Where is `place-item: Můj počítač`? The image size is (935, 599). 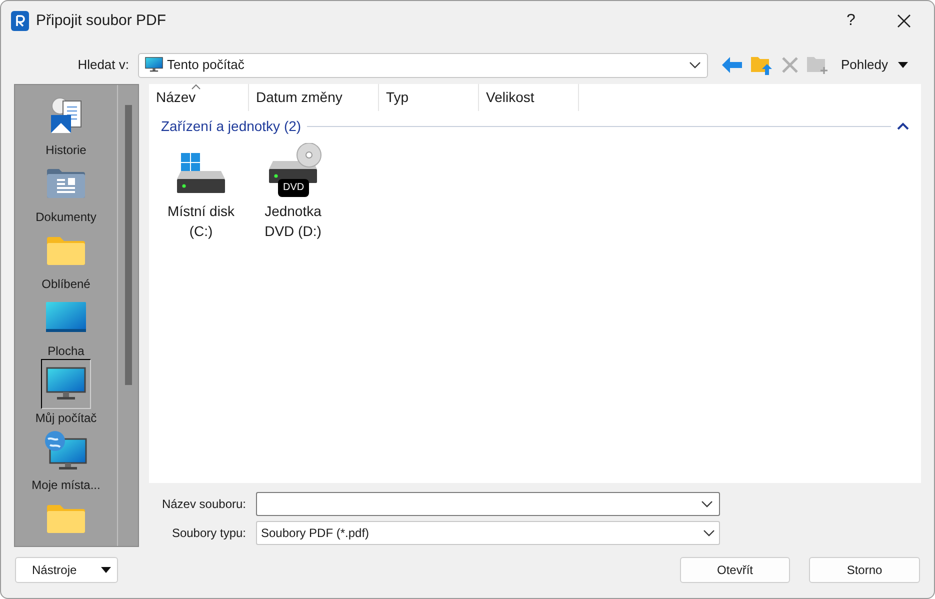 place-item: Můj počítač is located at coordinates (66, 392).